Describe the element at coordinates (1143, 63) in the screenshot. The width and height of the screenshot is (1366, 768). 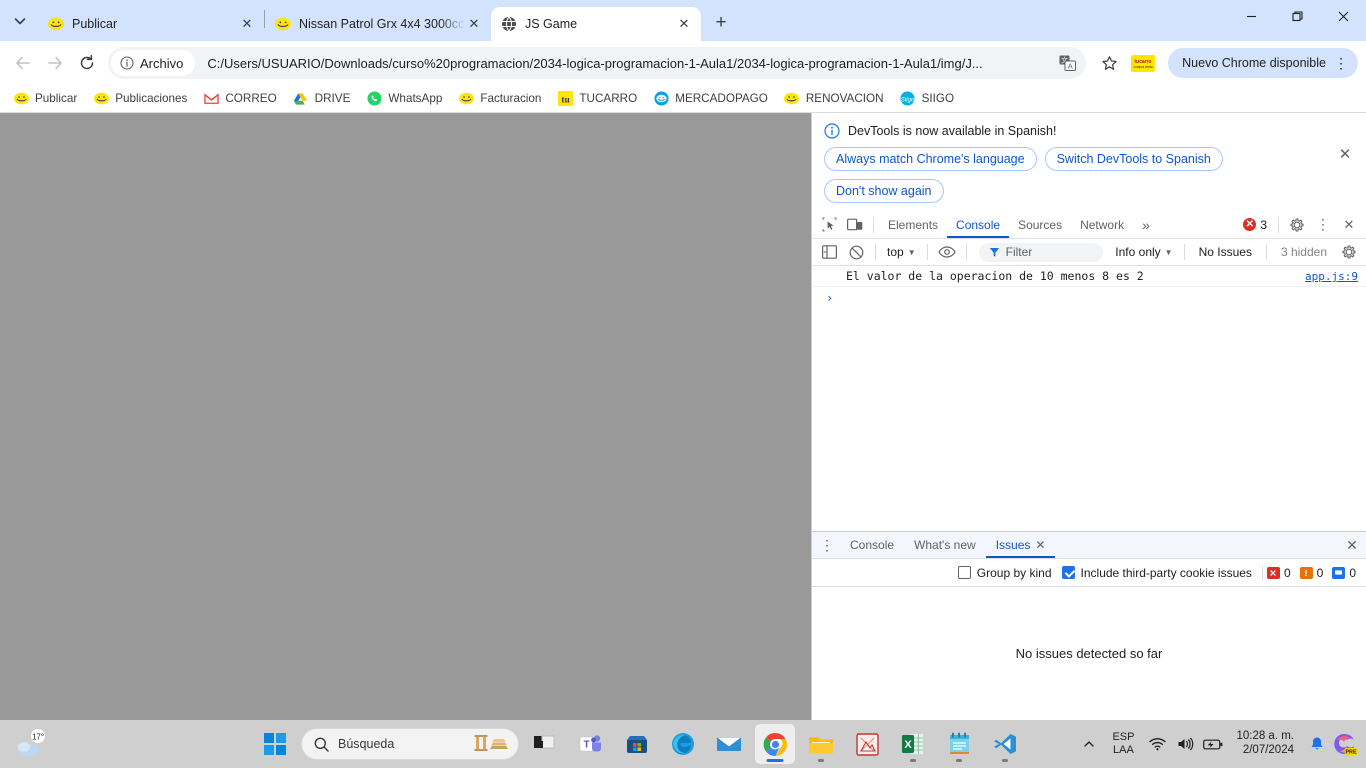
I see `tucarro-extension-icon: tucarro compra venta` at that location.